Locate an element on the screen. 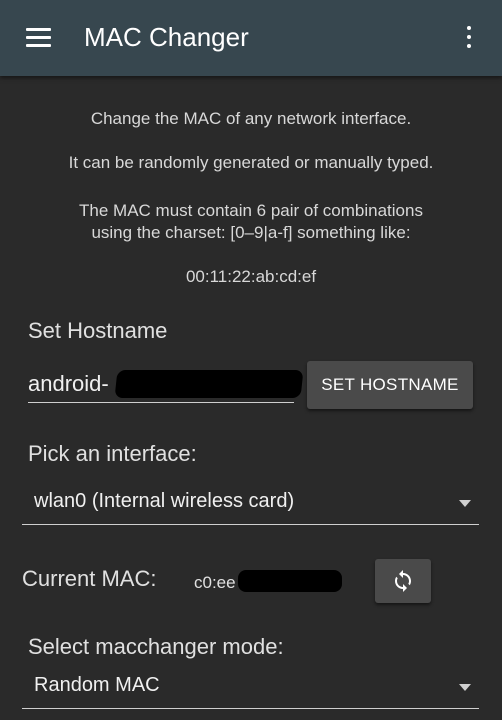 The height and width of the screenshot is (720, 502). interface-dropdown: wlan0 (Internal wireless card) is located at coordinates (250, 502).